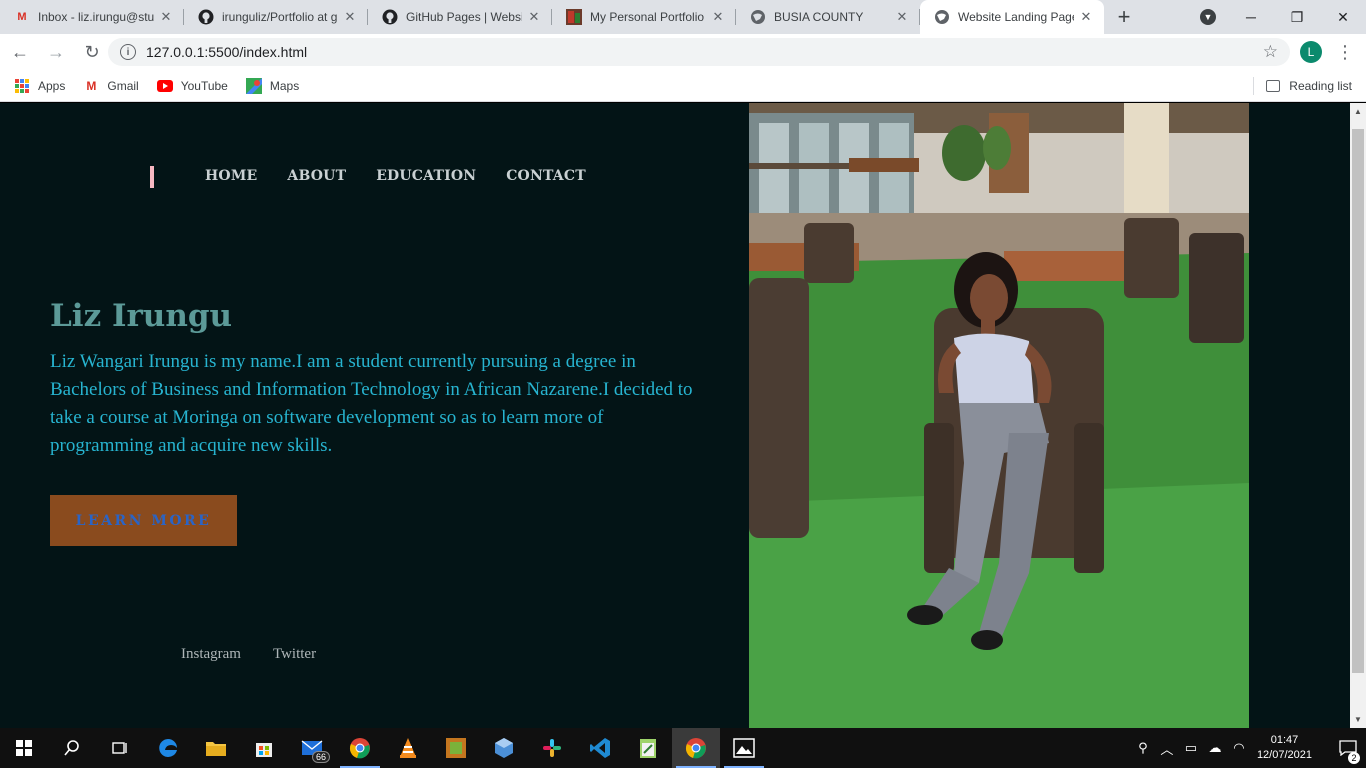  I want to click on taskbar-virtualbox, so click(504, 748).